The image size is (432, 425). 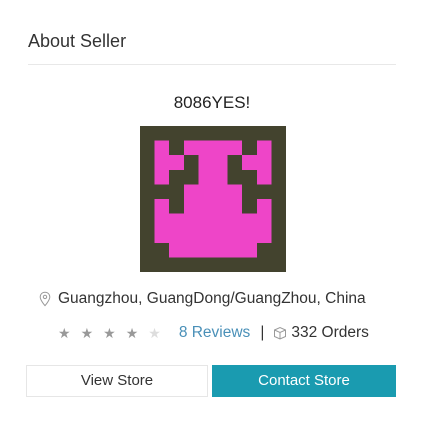 What do you see at coordinates (304, 381) in the screenshot?
I see `contact-store-button: Contact Store` at bounding box center [304, 381].